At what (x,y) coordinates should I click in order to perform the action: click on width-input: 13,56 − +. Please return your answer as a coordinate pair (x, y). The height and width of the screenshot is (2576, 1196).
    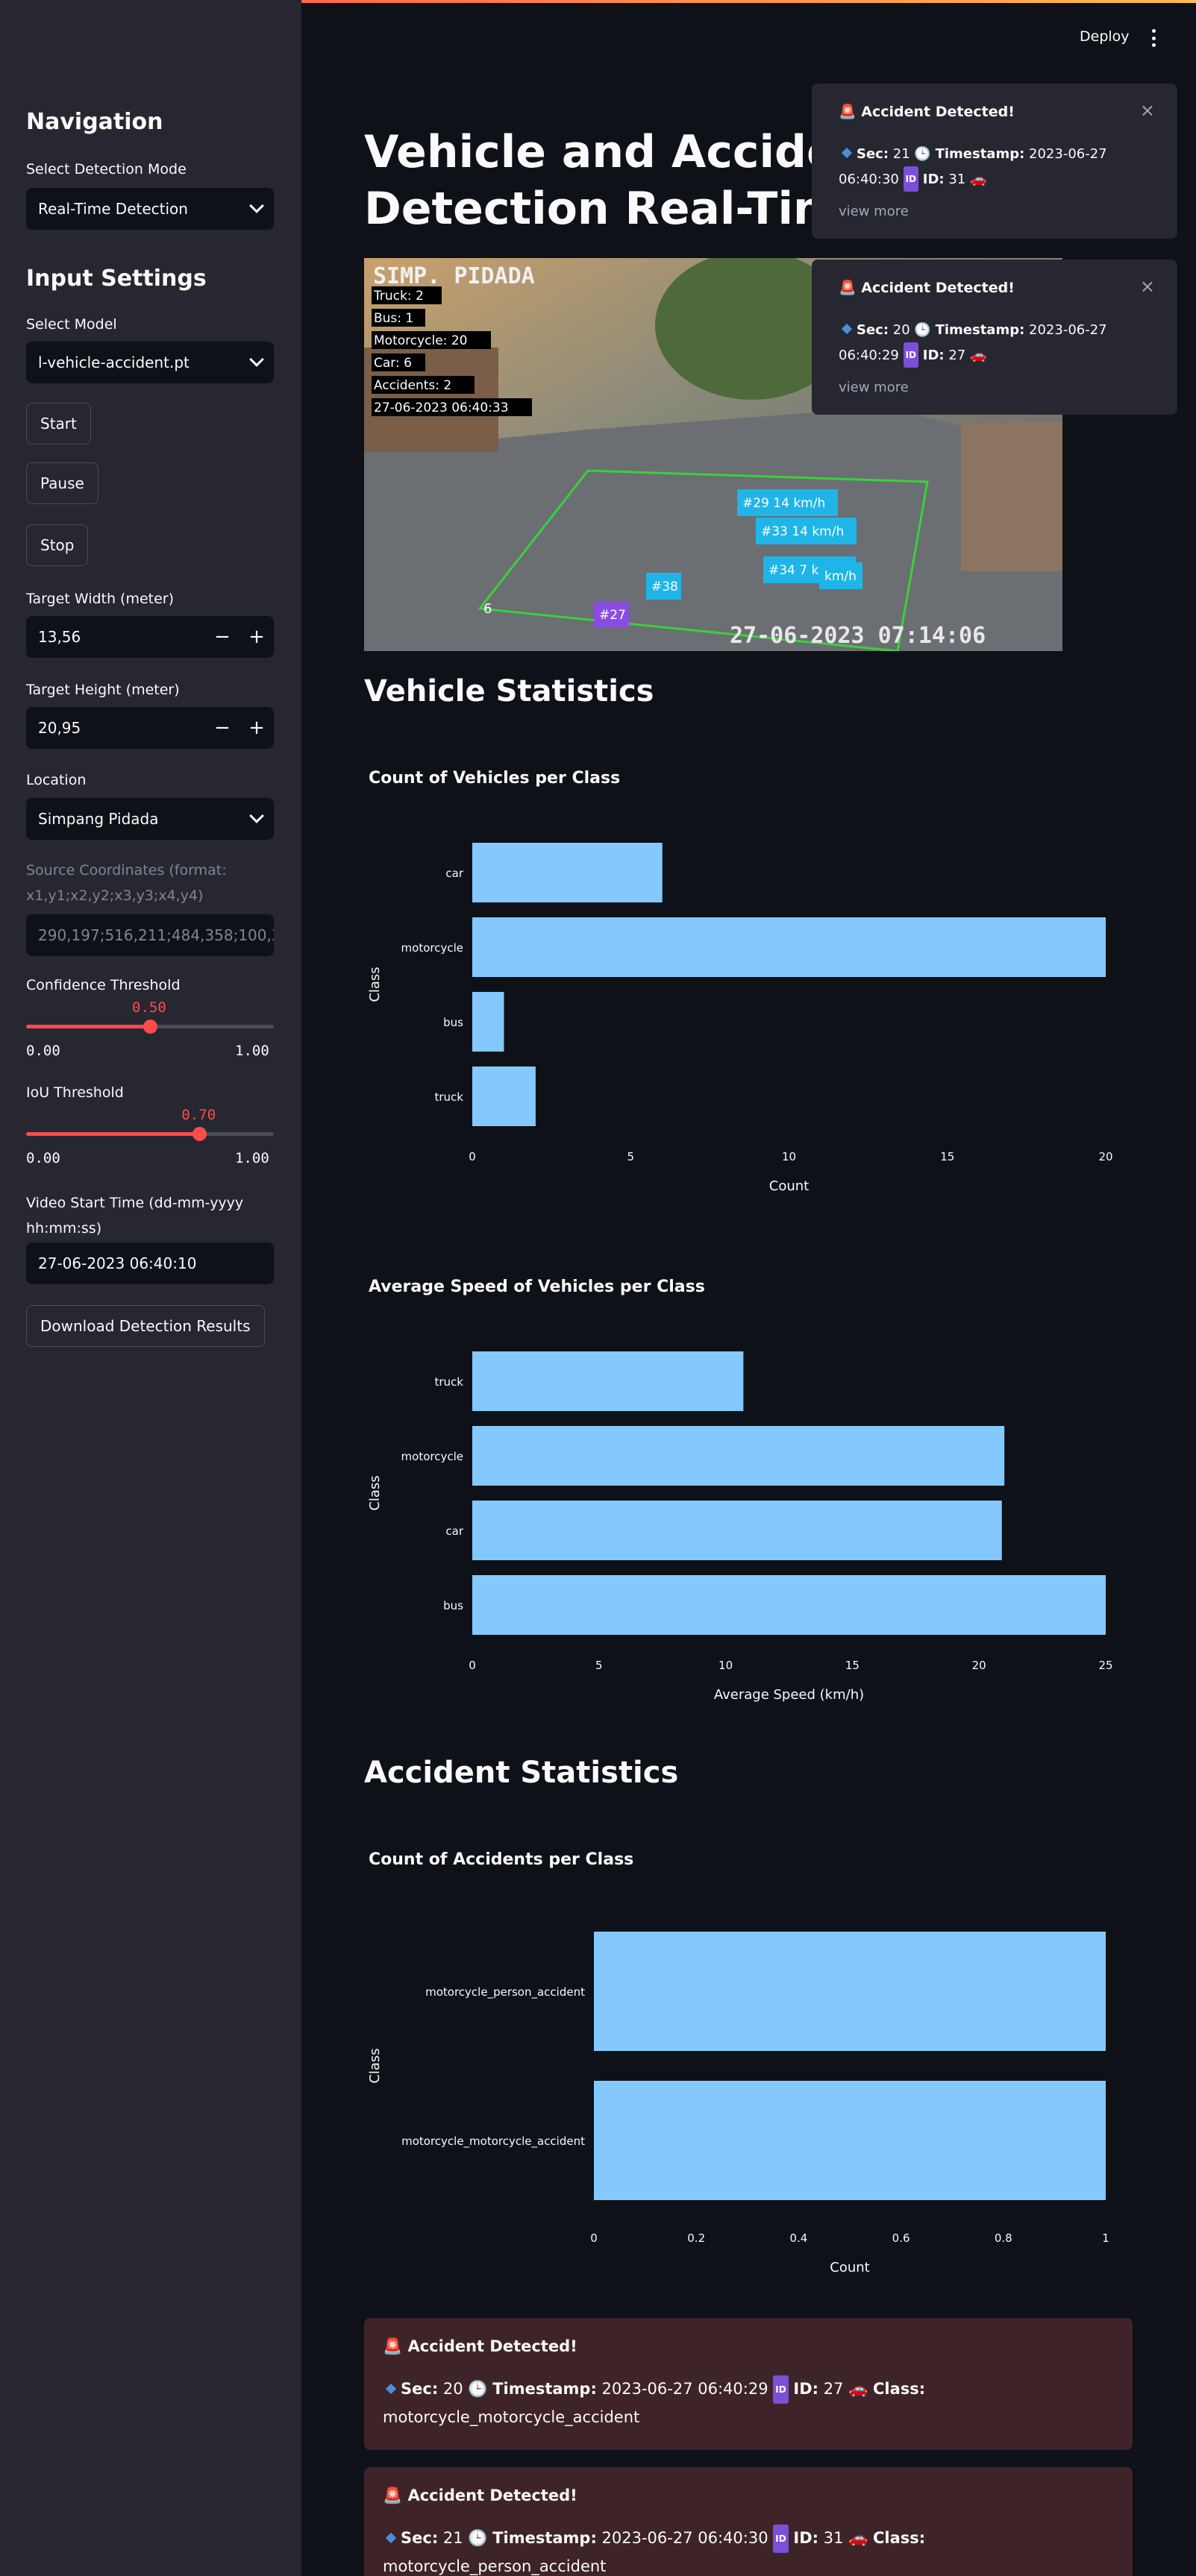
    Looking at the image, I should click on (150, 637).